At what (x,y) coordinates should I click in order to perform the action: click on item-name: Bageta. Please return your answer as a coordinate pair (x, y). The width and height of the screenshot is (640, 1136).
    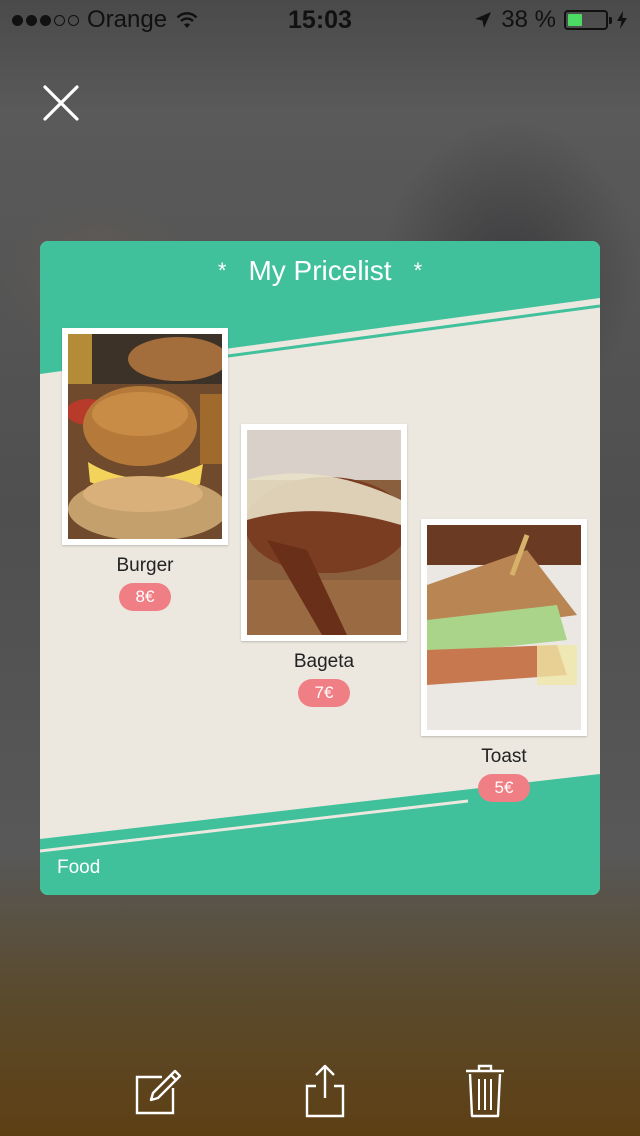
    Looking at the image, I should click on (324, 661).